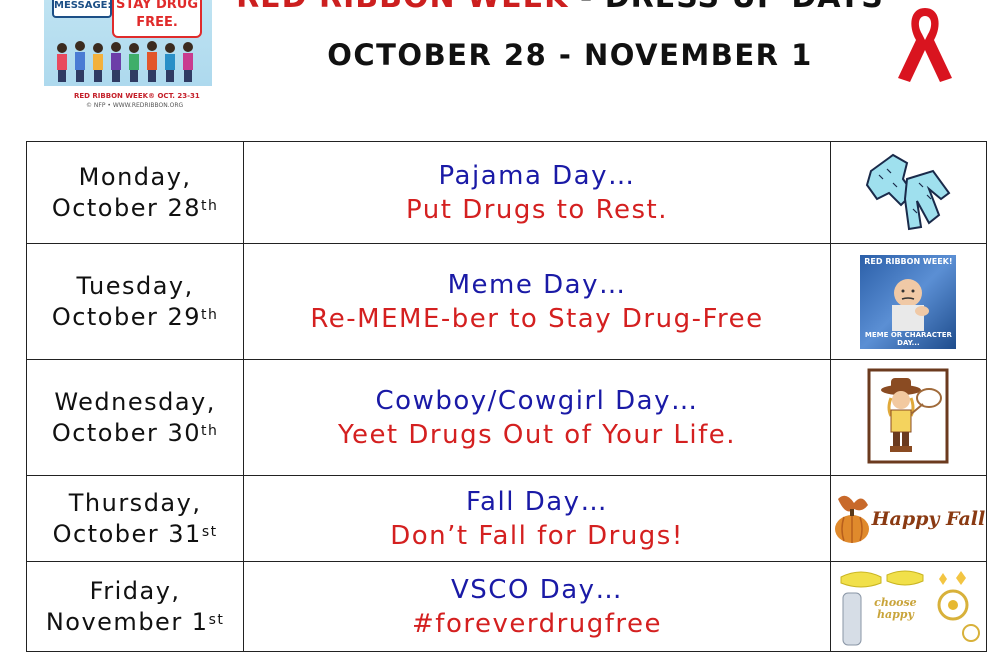 The image size is (1003, 652). I want to click on choose-happy-text: choose happy, so click(895, 608).